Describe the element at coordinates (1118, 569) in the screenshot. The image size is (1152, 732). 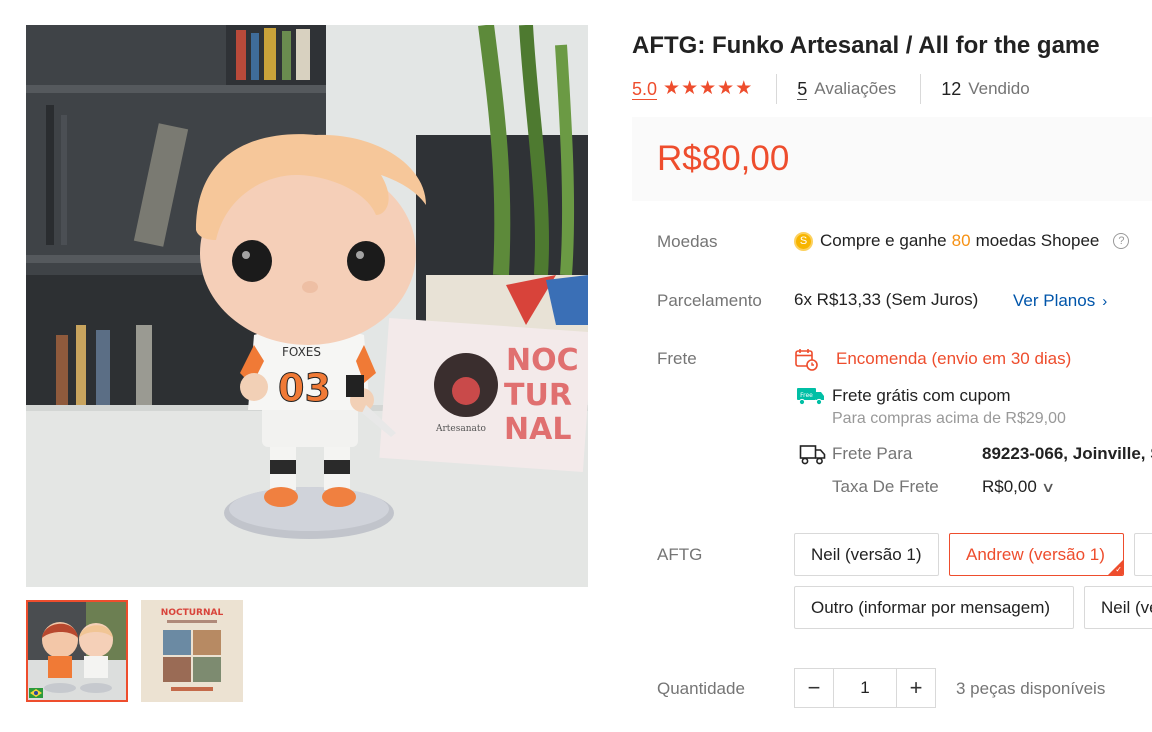
I see `checkmark-icon: ✓` at that location.